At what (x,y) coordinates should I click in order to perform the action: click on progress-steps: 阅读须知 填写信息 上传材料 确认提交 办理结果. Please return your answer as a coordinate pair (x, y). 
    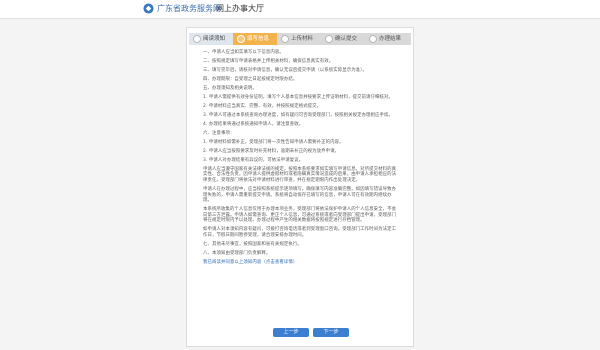
    Looking at the image, I should click on (300, 39).